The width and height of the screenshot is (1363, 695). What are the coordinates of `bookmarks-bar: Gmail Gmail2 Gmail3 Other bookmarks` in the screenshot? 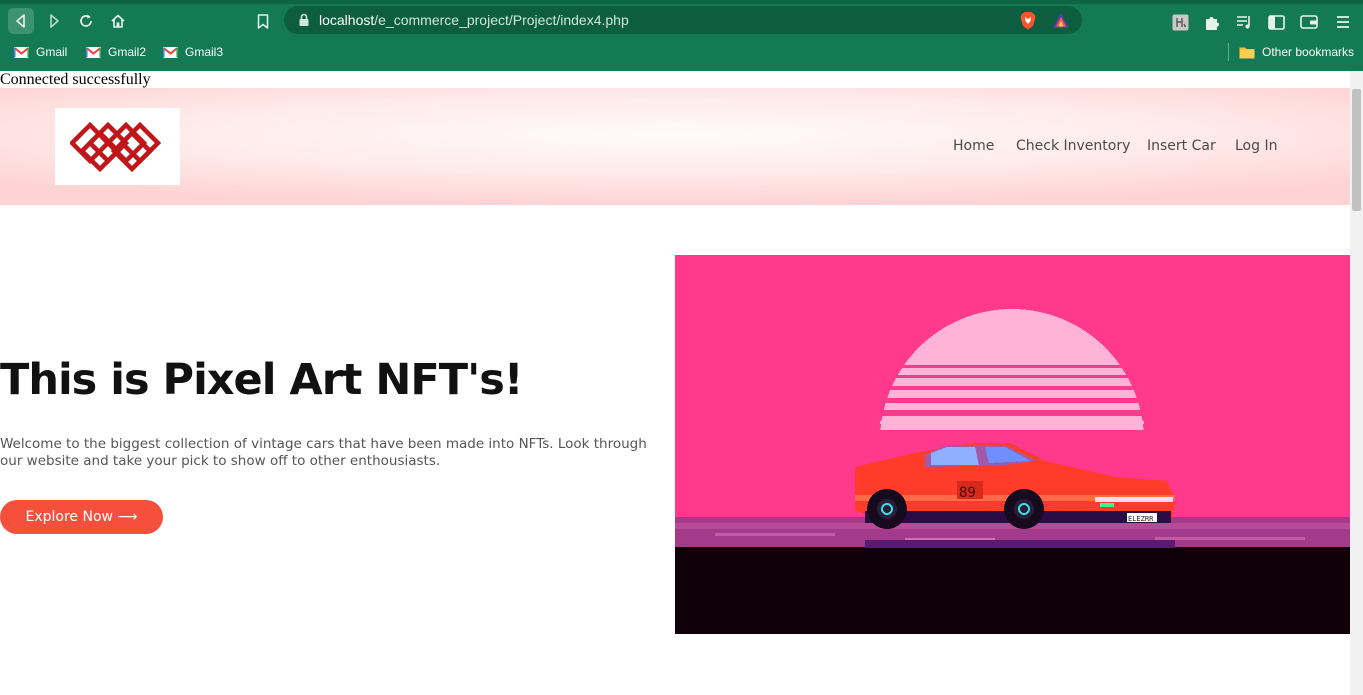 It's located at (681, 52).